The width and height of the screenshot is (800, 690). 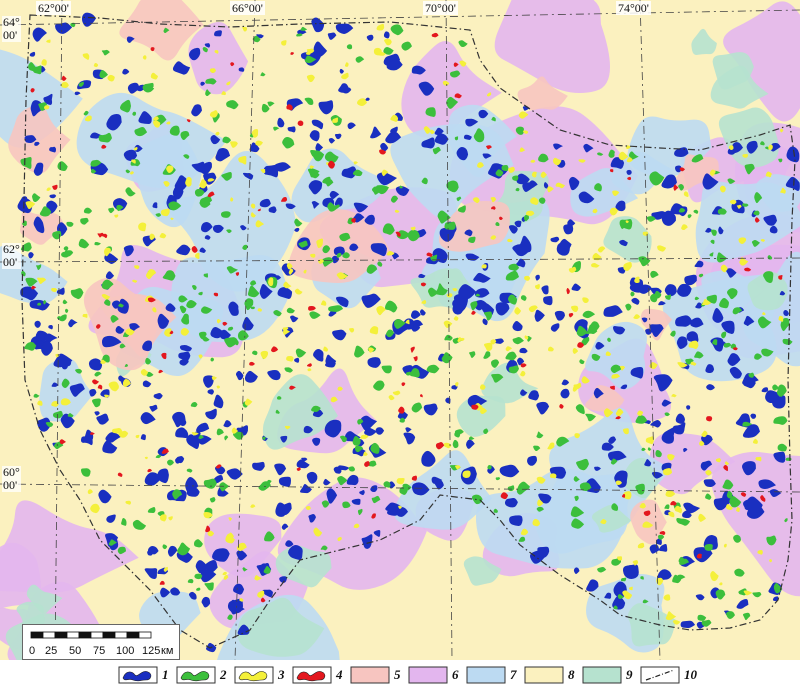 I want to click on scale-graphic: 0 25 50 75 100 125 км, so click(x=101, y=644).